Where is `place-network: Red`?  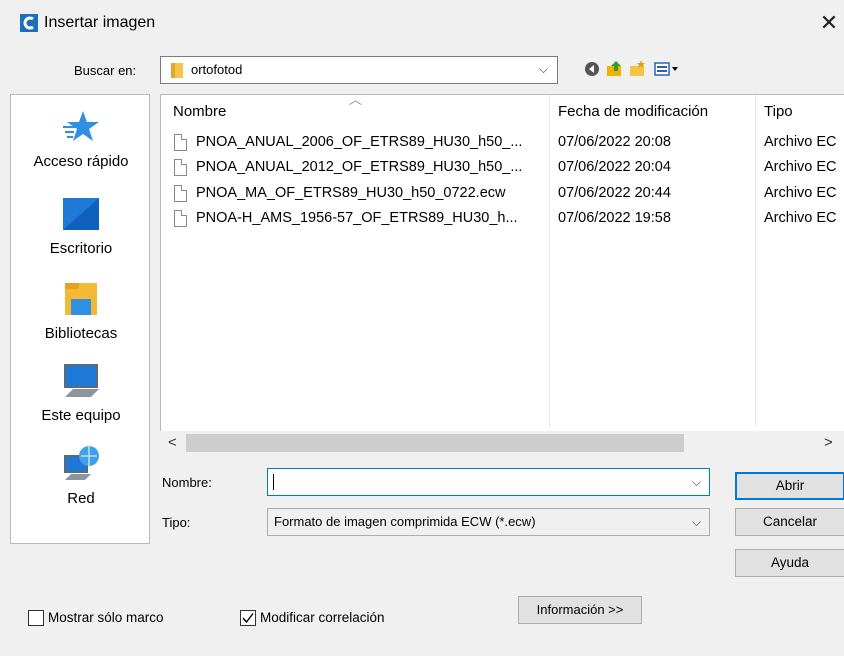 place-network: Red is located at coordinates (81, 480).